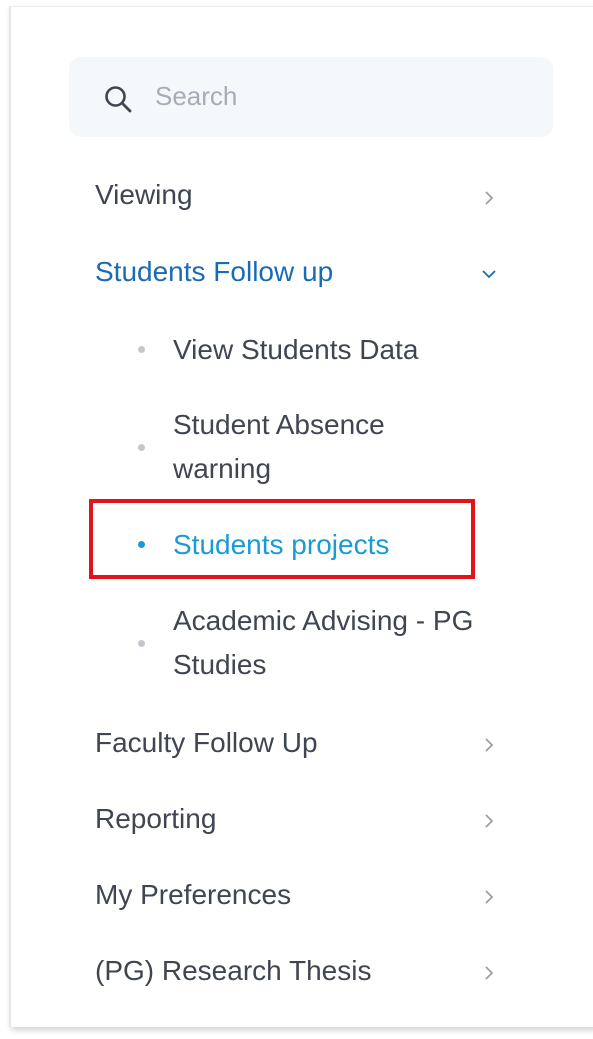  Describe the element at coordinates (305, 743) in the screenshot. I see `menu-item-faculty-follow-up: Faculty Follow Up` at that location.